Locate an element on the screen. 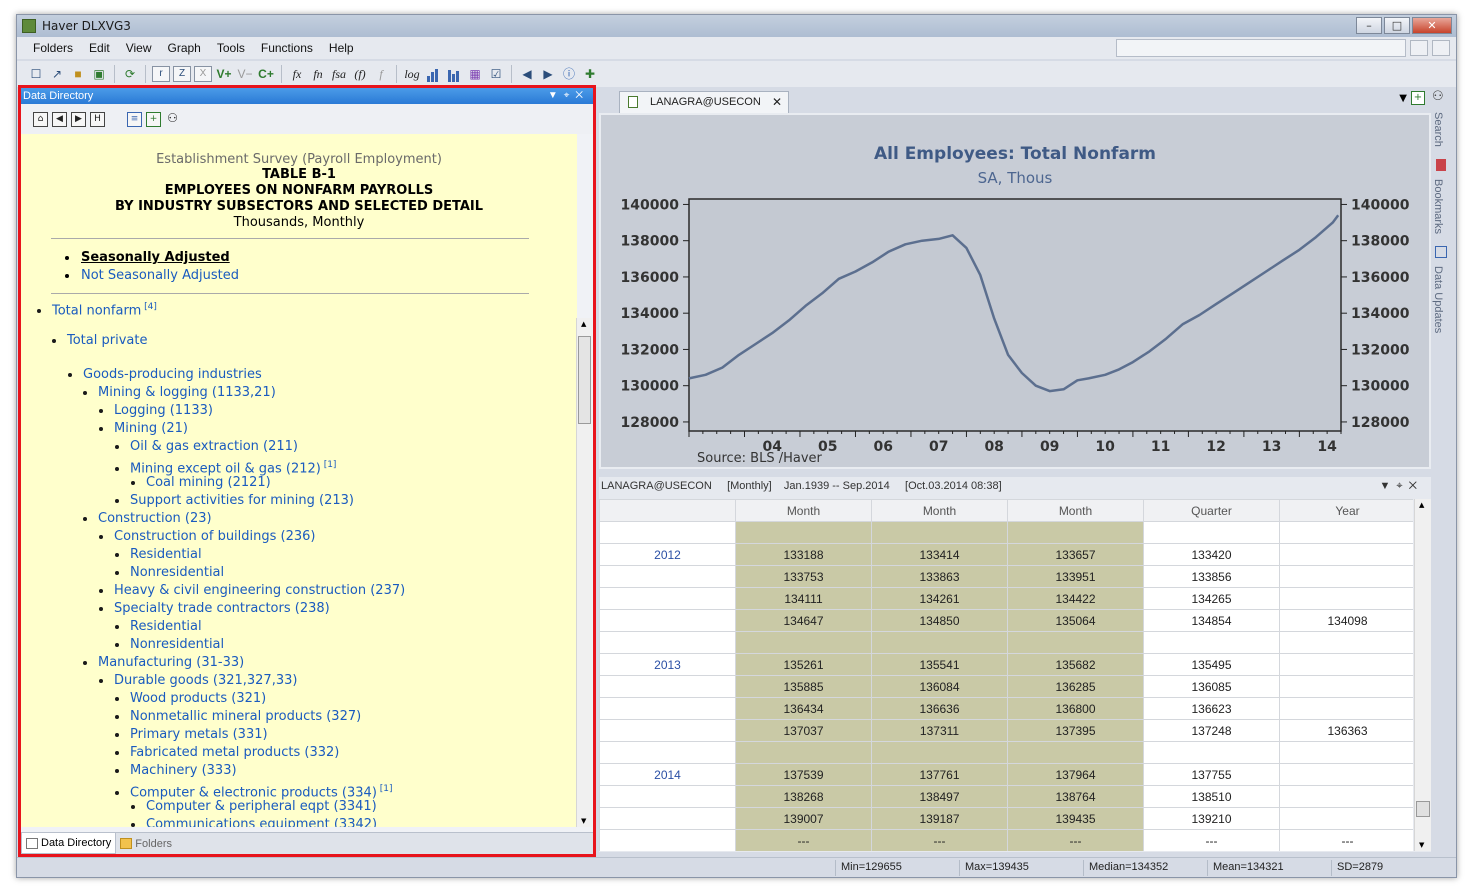  new-icon: ☐ is located at coordinates (36, 74).